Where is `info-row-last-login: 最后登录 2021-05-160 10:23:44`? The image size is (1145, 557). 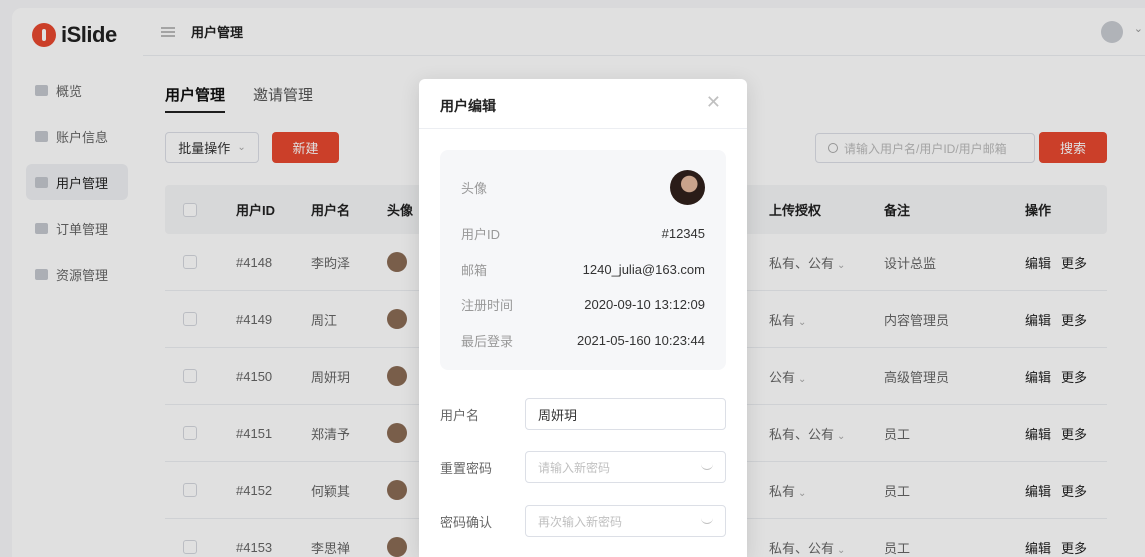
info-row-last-login: 最后登录 2021-05-160 10:23:44 is located at coordinates (583, 340).